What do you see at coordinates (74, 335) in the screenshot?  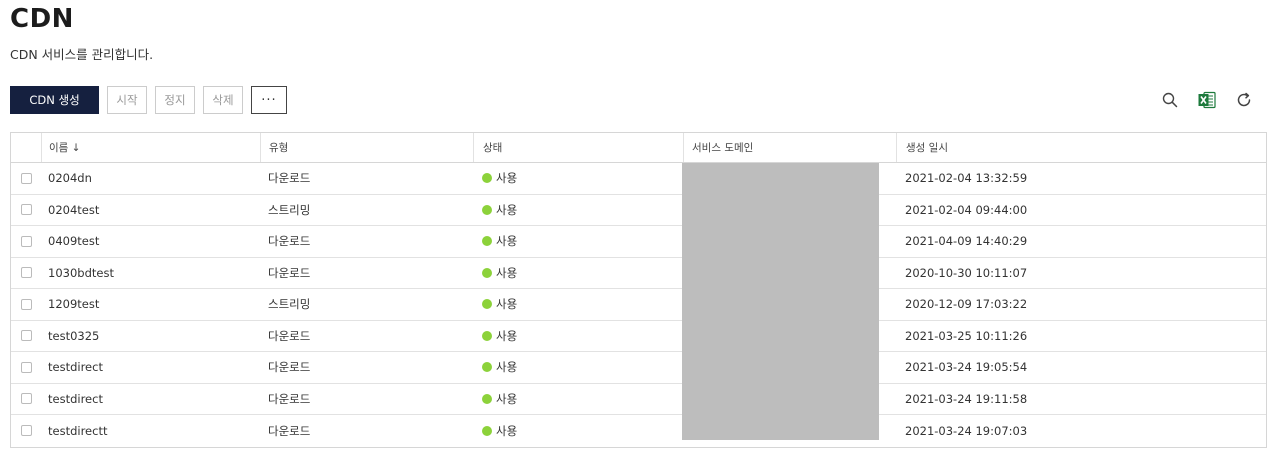 I see `cell-name: test0325` at bounding box center [74, 335].